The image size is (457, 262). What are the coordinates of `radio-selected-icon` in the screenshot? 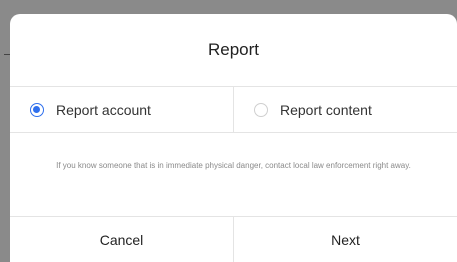 It's located at (37, 109).